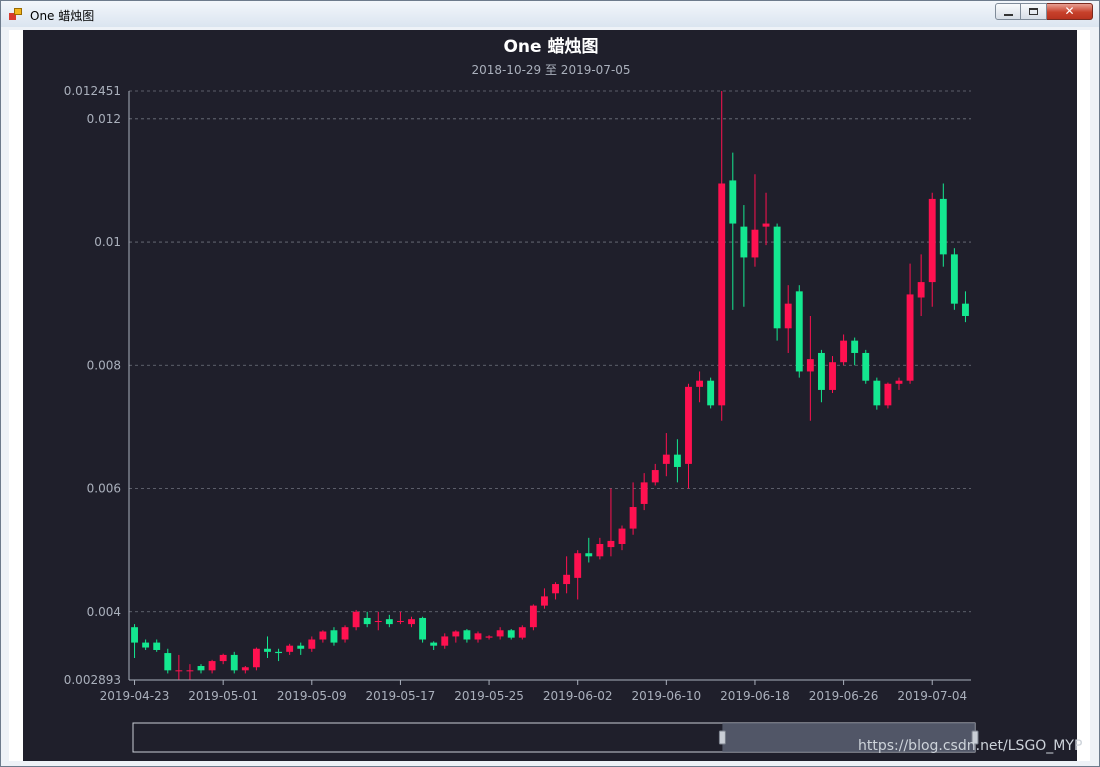 The width and height of the screenshot is (1100, 767). I want to click on close-icon: ✕, so click(1069, 11).